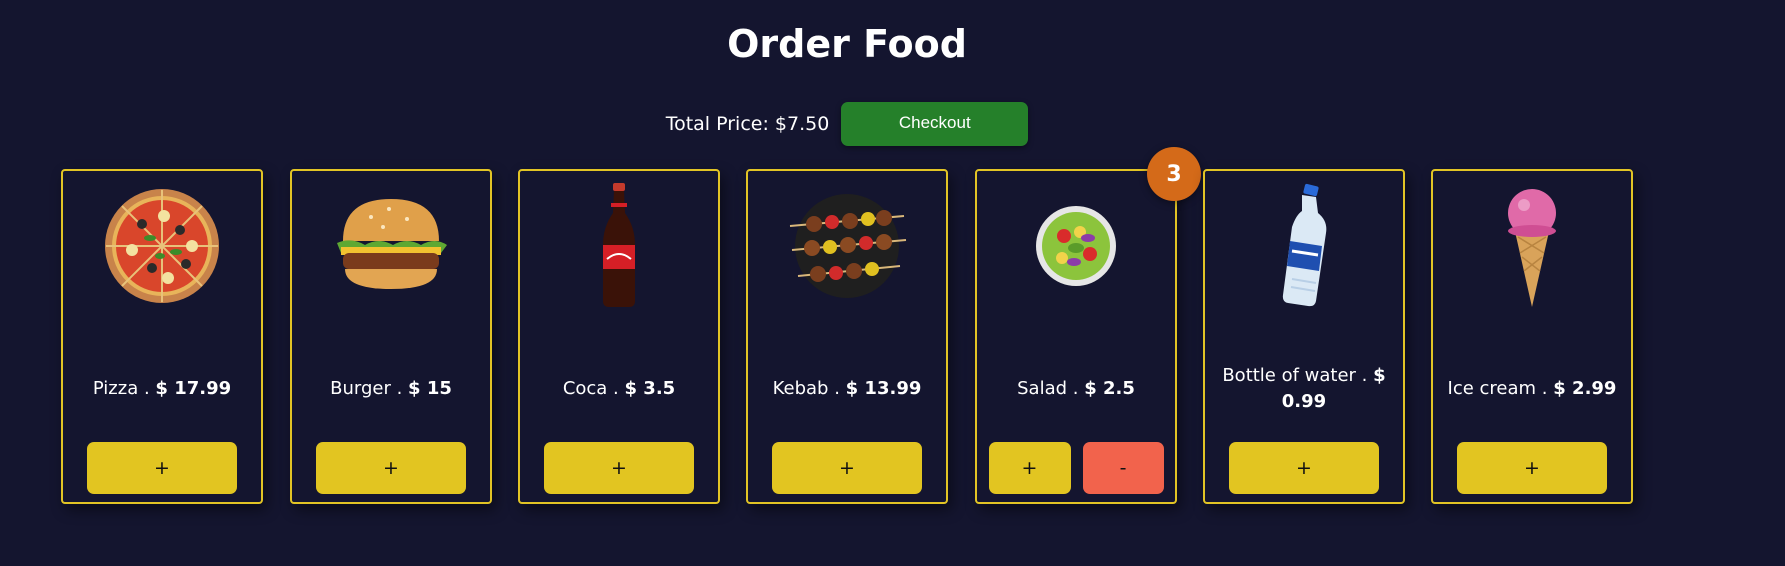 The image size is (1785, 566). I want to click on add-bottle-of-water-button: +, so click(1304, 468).